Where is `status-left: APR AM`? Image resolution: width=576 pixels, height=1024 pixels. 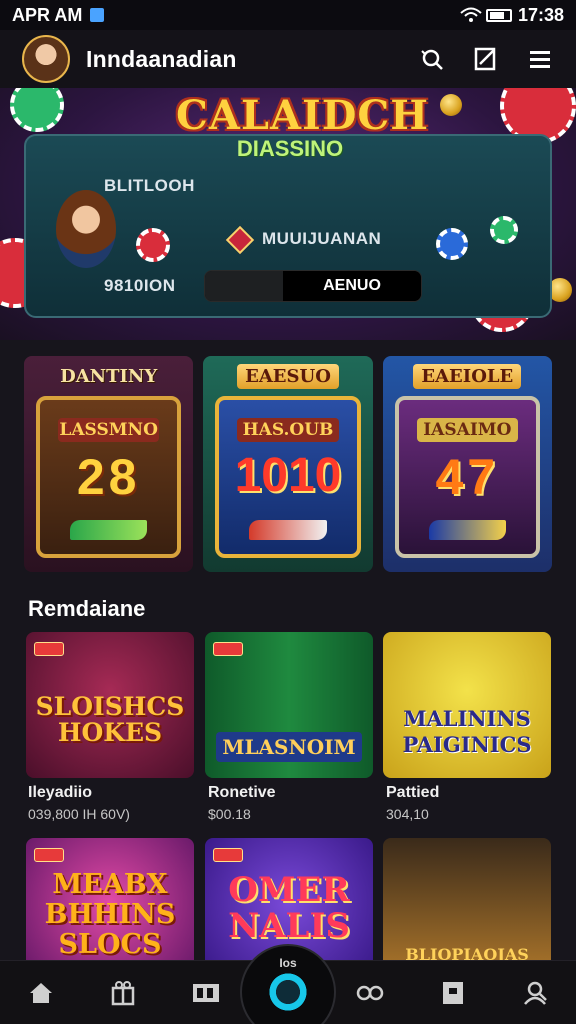
status-left: APR AM is located at coordinates (58, 15).